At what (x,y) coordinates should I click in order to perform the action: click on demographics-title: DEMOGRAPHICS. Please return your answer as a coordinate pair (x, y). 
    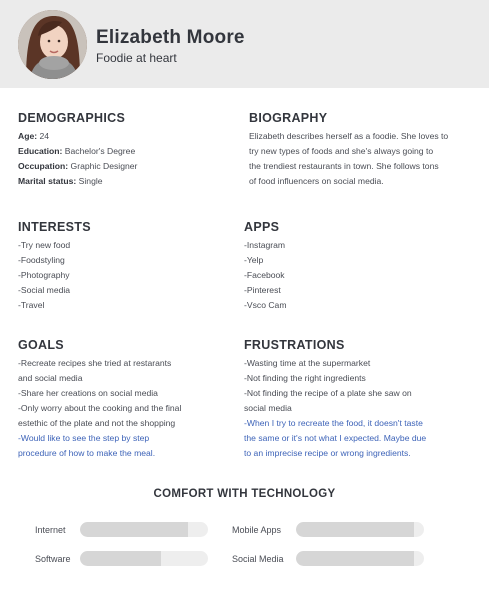
    Looking at the image, I should click on (72, 118).